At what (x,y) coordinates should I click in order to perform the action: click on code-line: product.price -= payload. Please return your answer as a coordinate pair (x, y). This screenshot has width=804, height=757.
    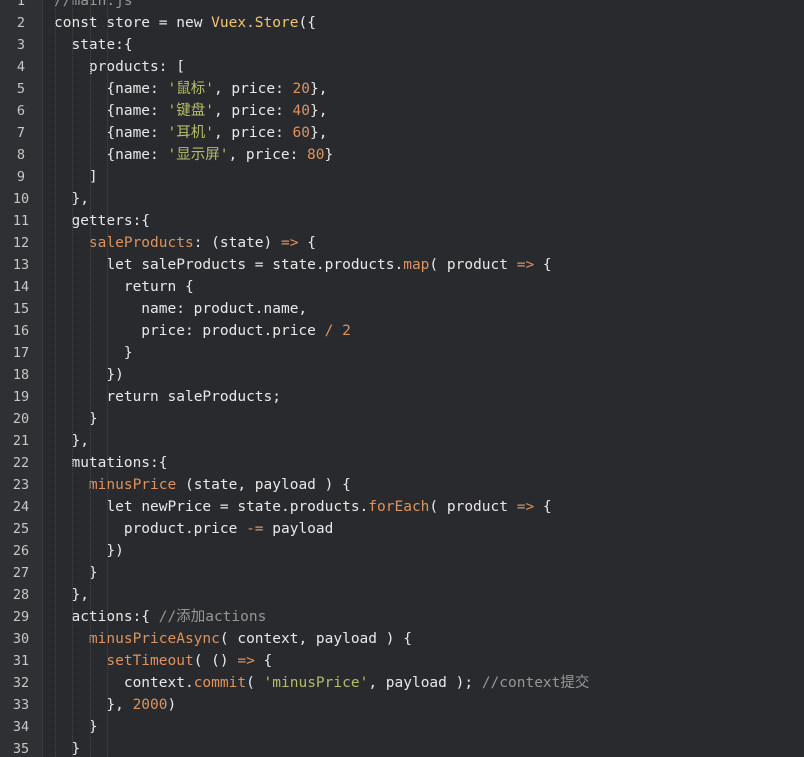
    Looking at the image, I should click on (423, 529).